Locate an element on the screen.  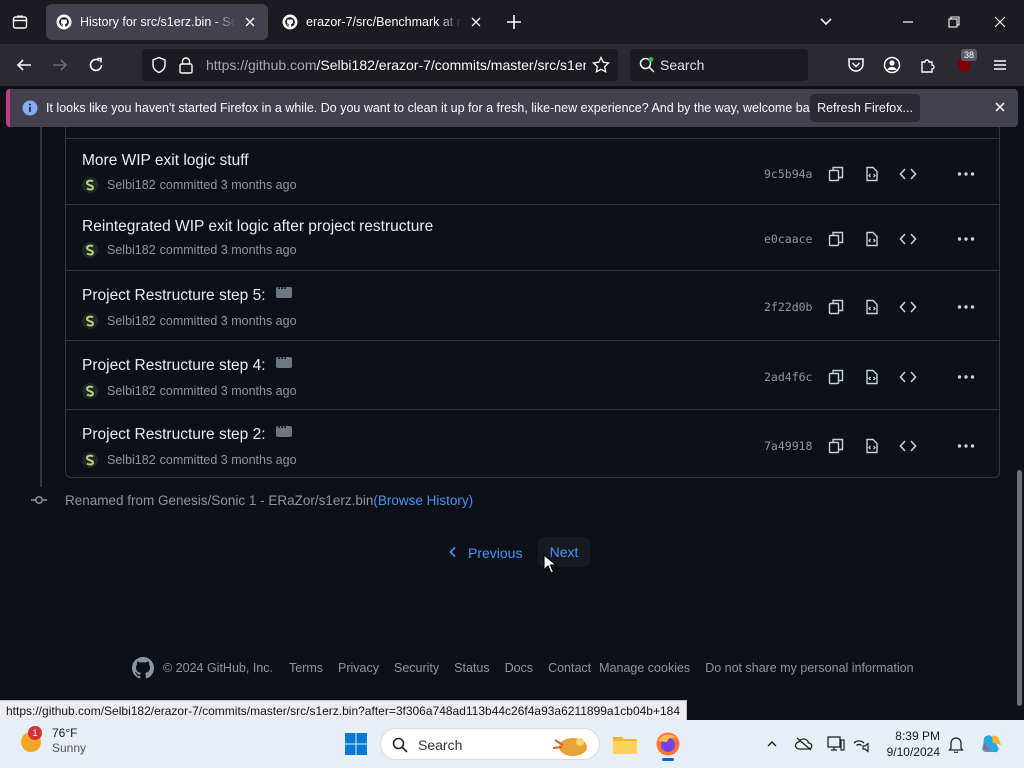
commit-sha-link: 2ad4f6c is located at coordinates (788, 377).